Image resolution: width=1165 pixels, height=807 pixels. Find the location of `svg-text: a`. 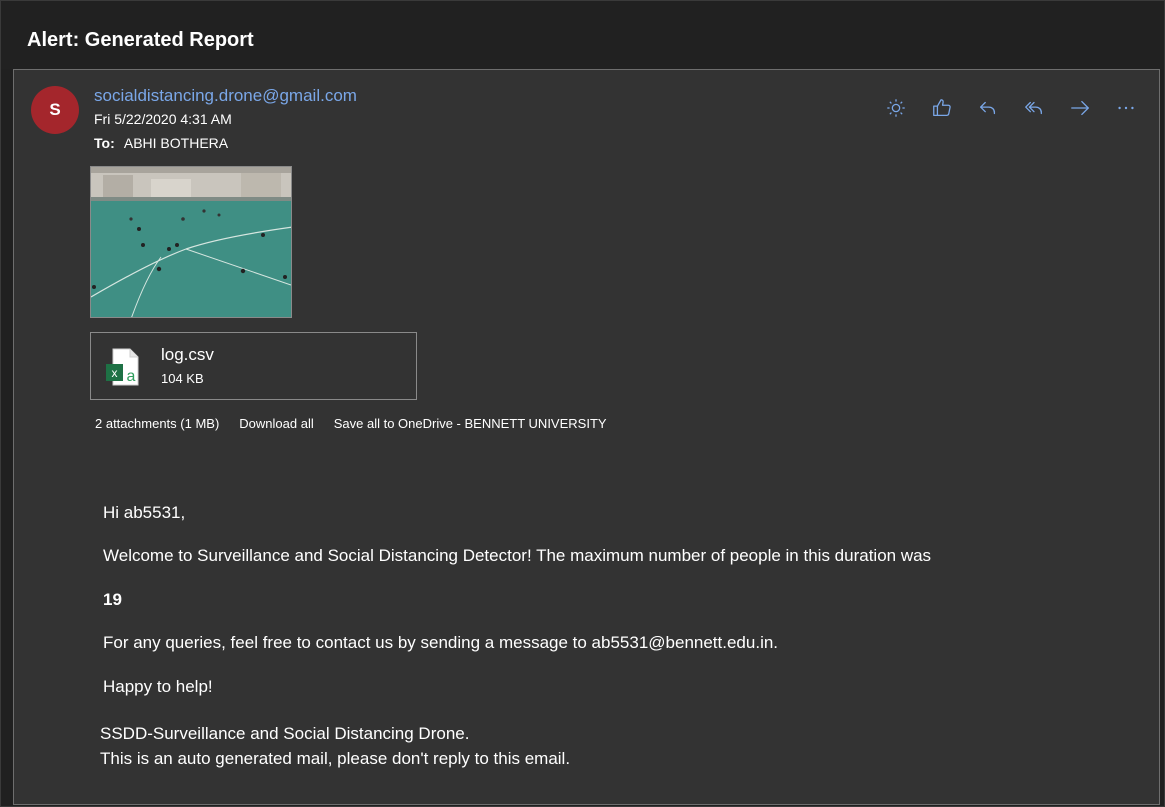

svg-text: a is located at coordinates (131, 376).